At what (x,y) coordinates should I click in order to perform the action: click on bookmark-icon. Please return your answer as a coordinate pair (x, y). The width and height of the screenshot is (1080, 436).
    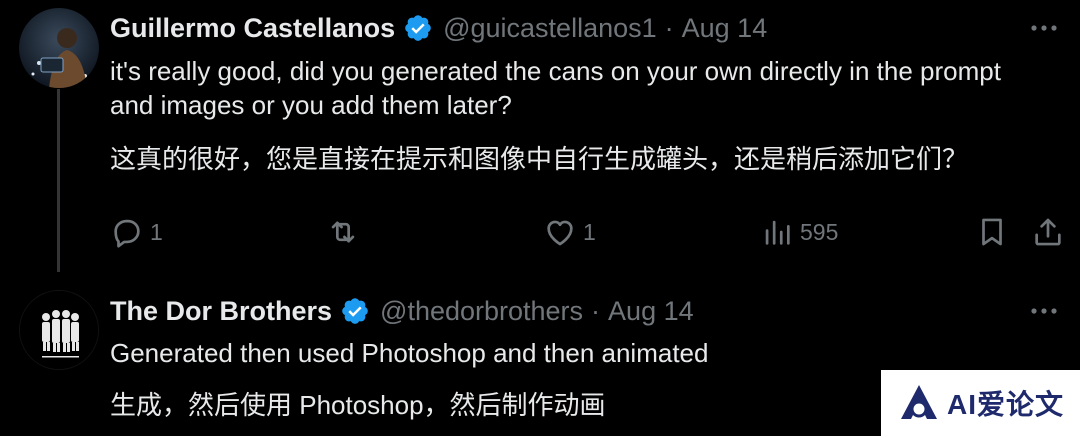
    Looking at the image, I should click on (992, 232).